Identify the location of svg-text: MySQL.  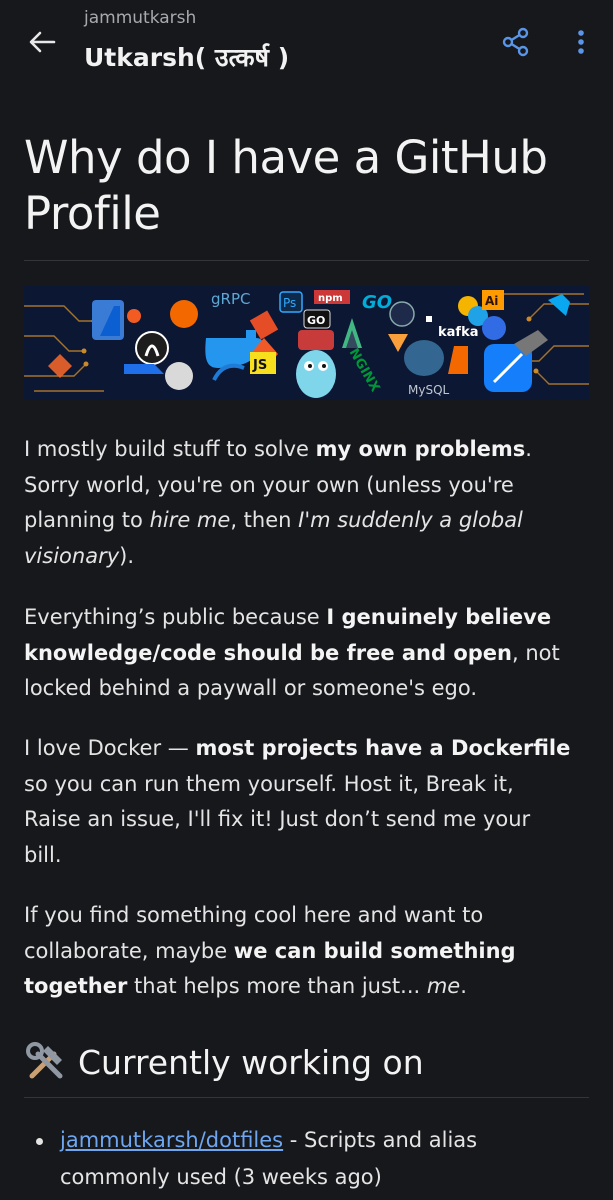
(429, 390).